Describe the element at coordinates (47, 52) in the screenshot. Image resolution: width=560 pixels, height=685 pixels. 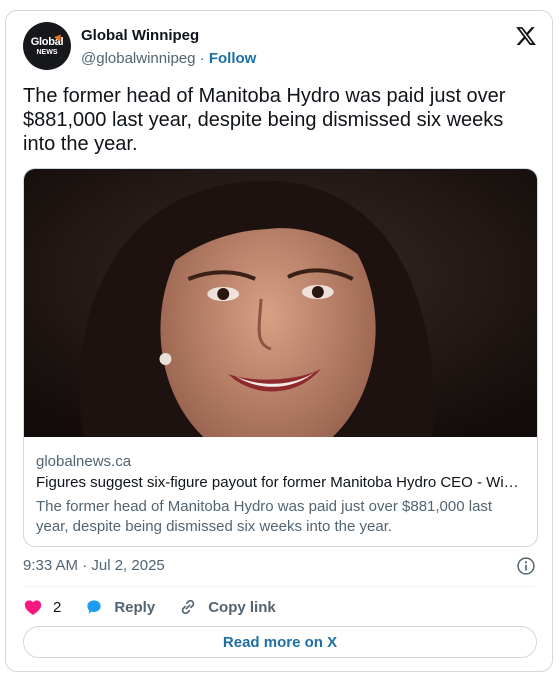
I see `avatar-subword: NEWS` at that location.